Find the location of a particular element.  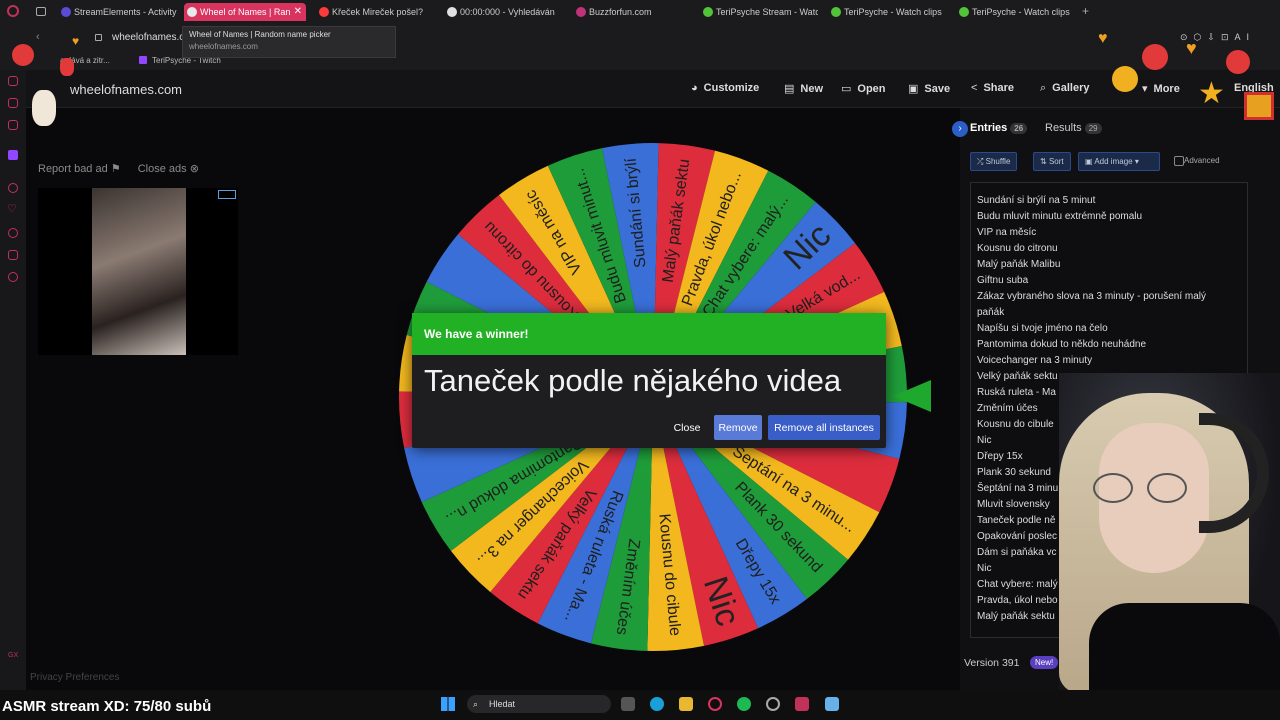

nav-label: Share is located at coordinates (999, 88).